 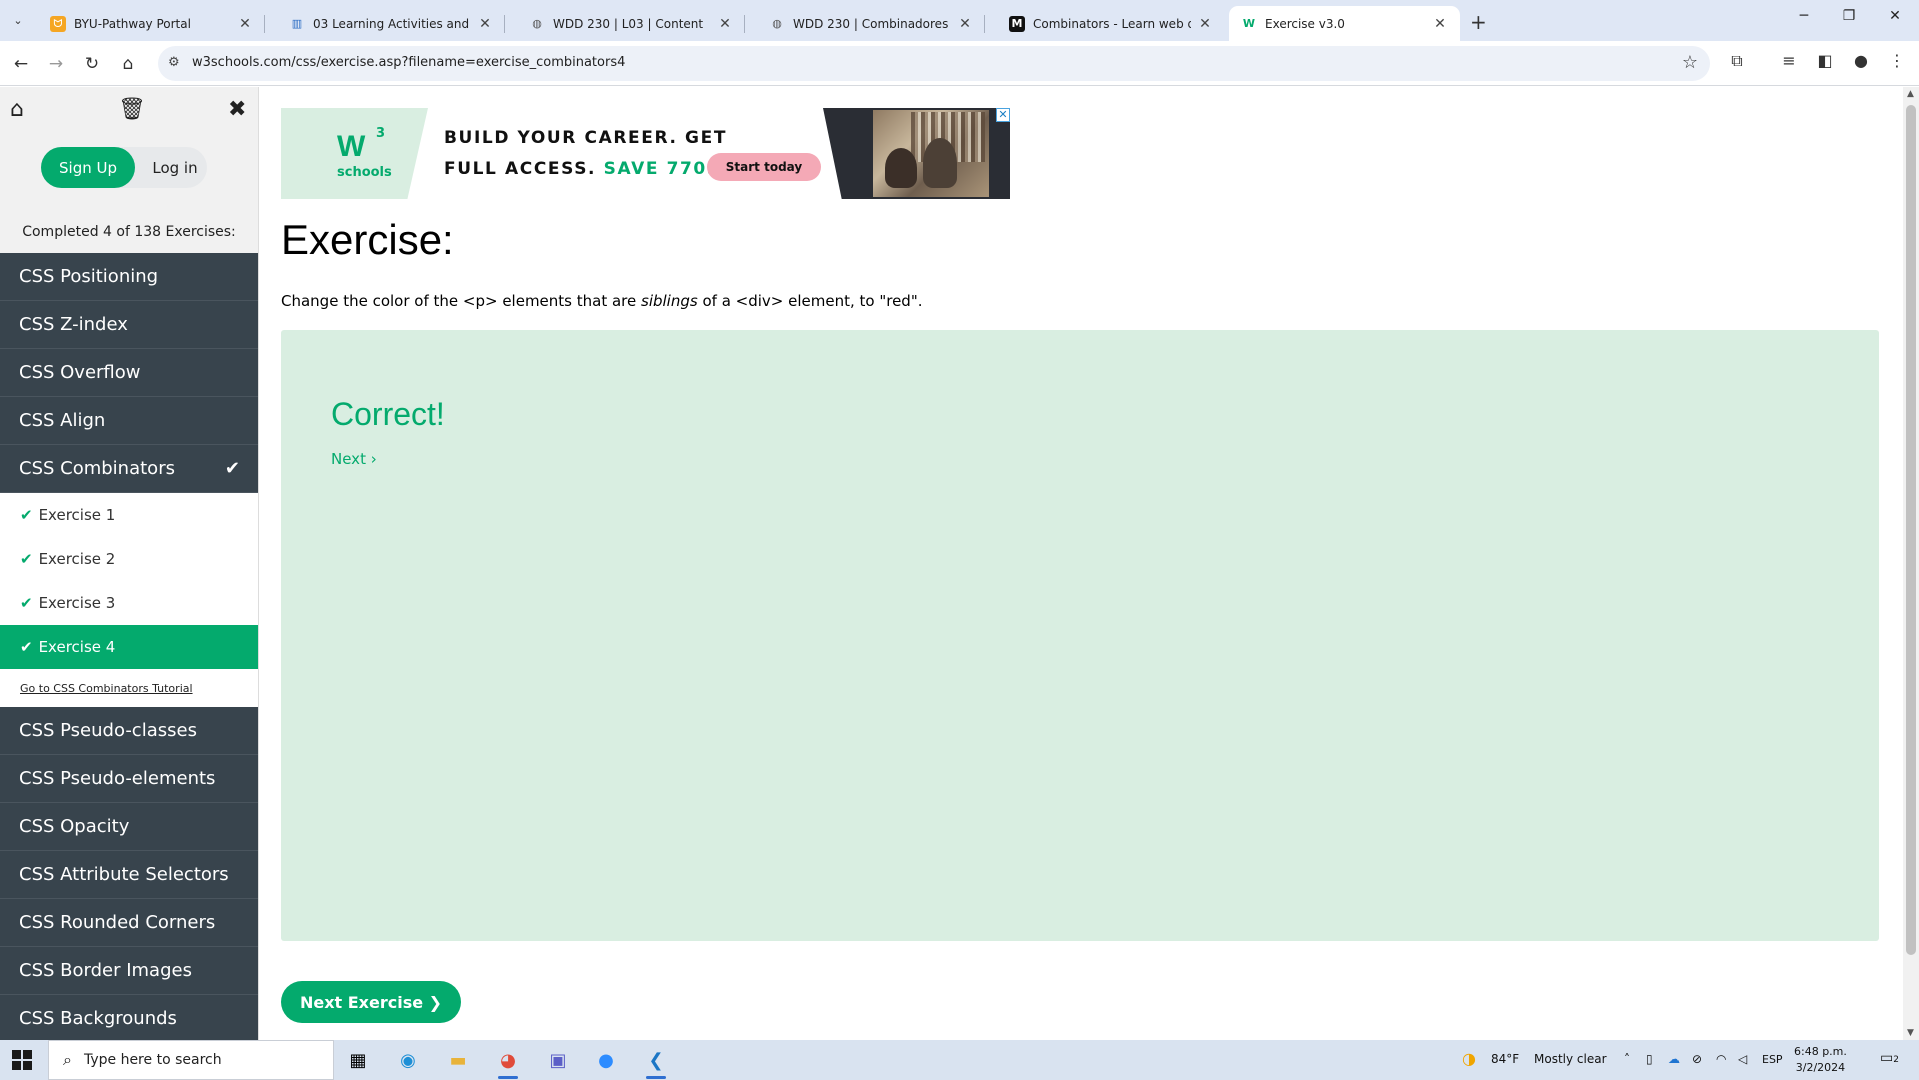 What do you see at coordinates (1505, 1059) in the screenshot?
I see `weather-temp: 84°F` at bounding box center [1505, 1059].